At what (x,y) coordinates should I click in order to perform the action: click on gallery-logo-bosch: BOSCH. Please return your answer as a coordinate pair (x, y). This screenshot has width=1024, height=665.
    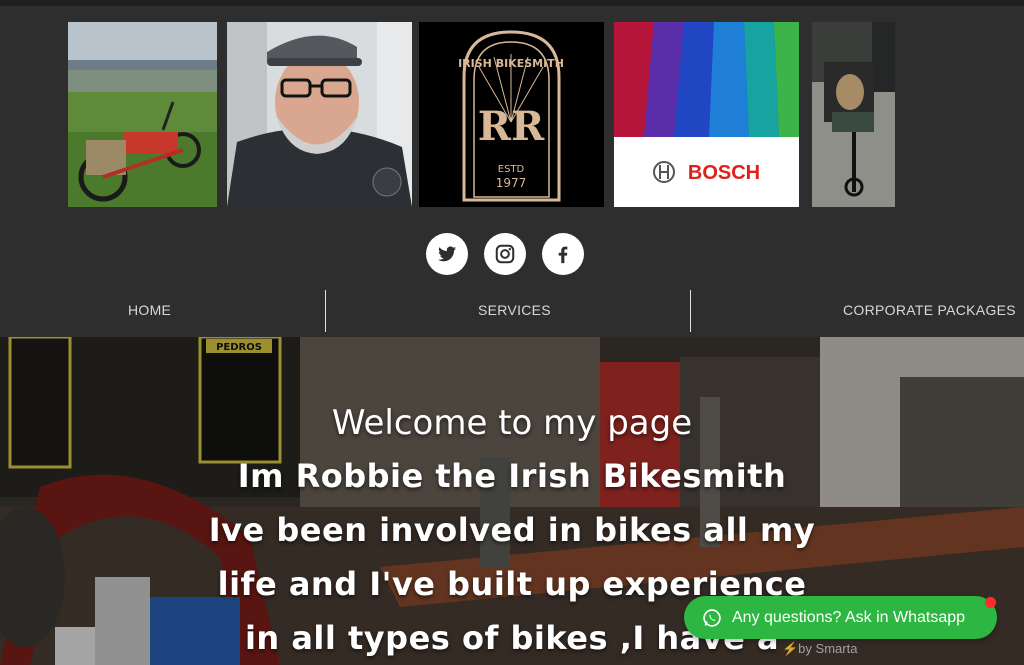
    Looking at the image, I should click on (706, 114).